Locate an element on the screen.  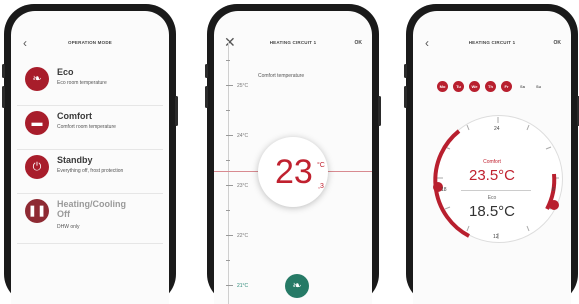
day-button-sa: Sa is located at coordinates (522, 86).